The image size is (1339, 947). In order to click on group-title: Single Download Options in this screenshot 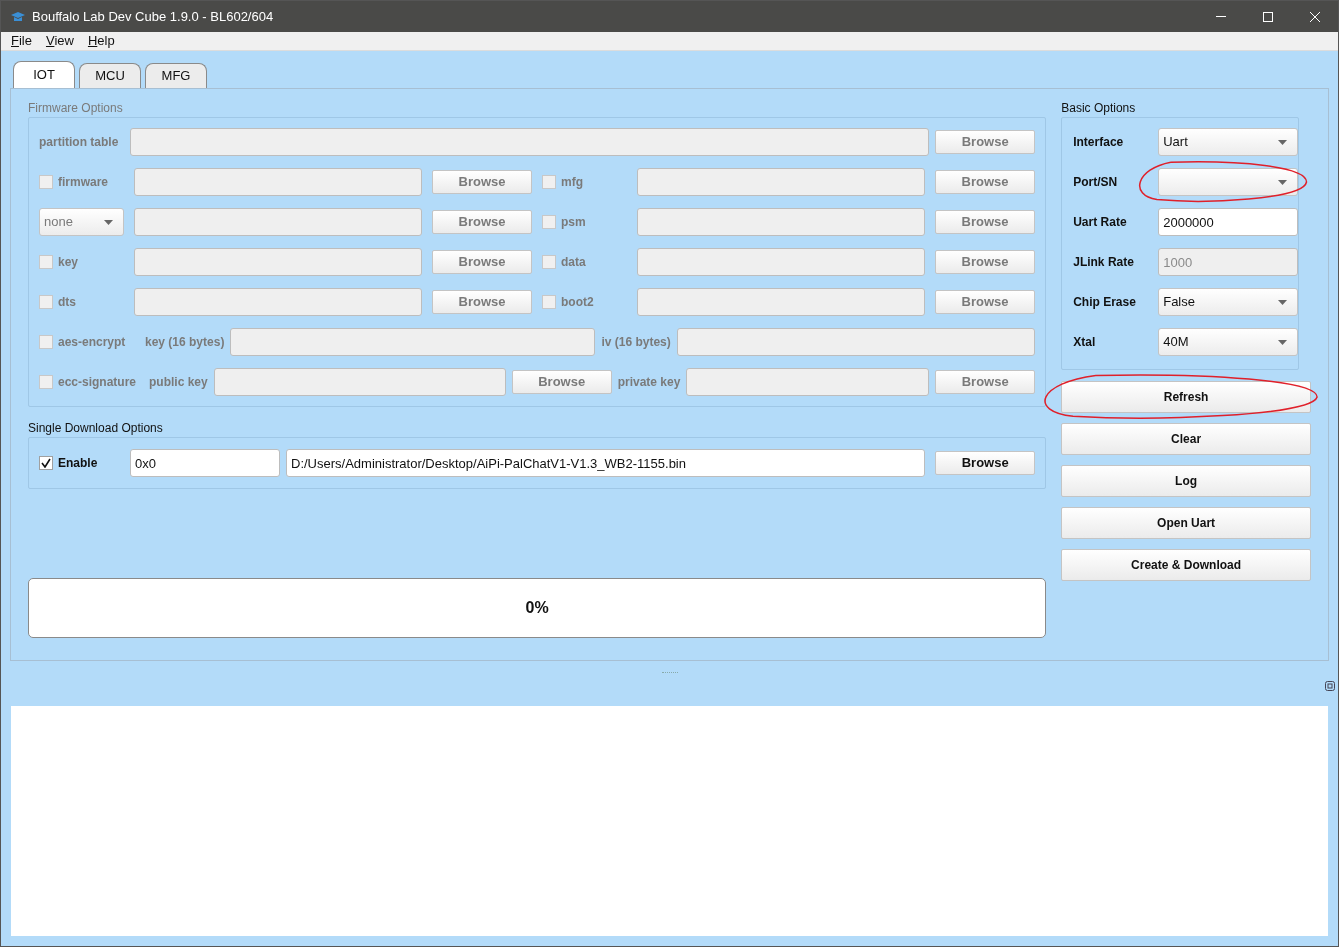, I will do `click(96, 428)`.